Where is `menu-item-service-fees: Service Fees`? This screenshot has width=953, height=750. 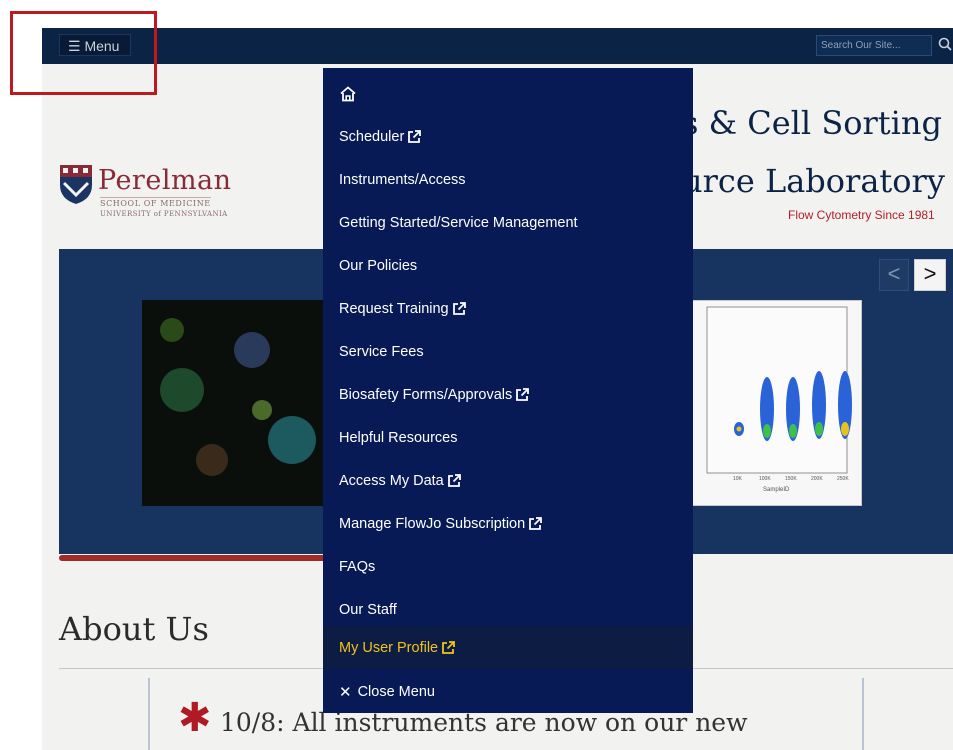
menu-item-service-fees: Service Fees is located at coordinates (508, 351).